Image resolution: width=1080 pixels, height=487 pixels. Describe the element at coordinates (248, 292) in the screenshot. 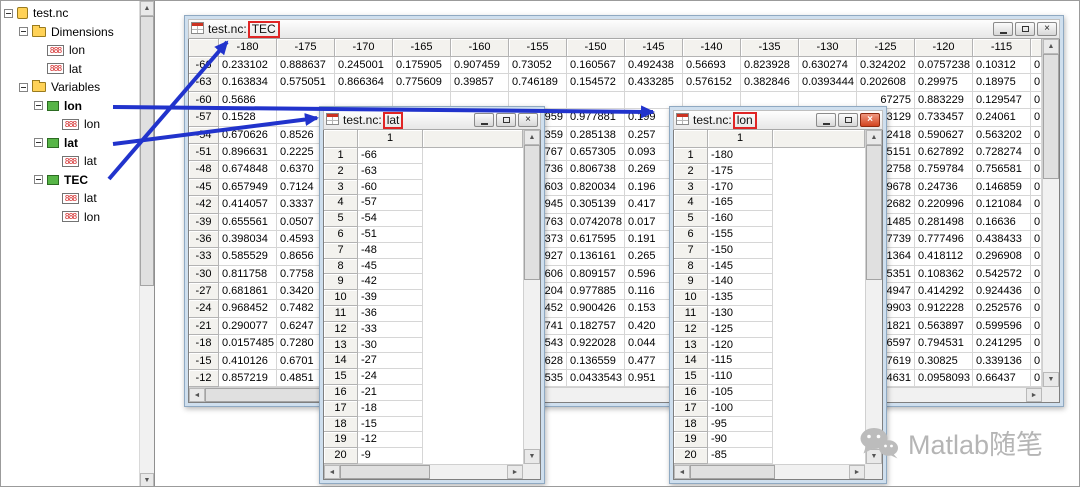

I see `table-cell: 0.681861` at that location.